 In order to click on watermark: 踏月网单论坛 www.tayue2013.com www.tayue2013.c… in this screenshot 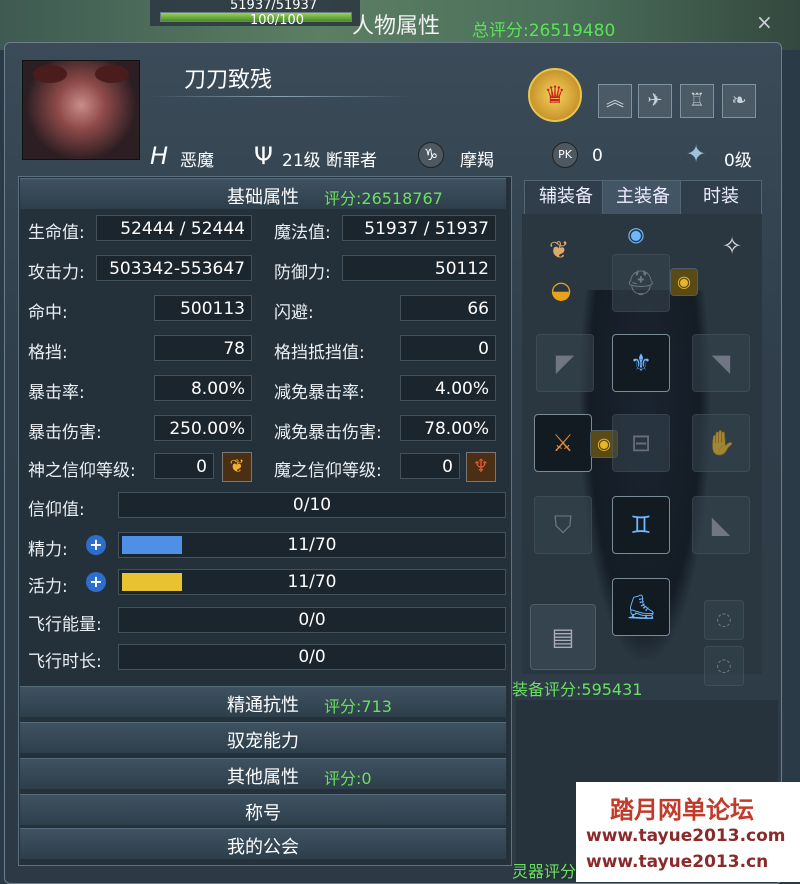, I will do `click(688, 832)`.